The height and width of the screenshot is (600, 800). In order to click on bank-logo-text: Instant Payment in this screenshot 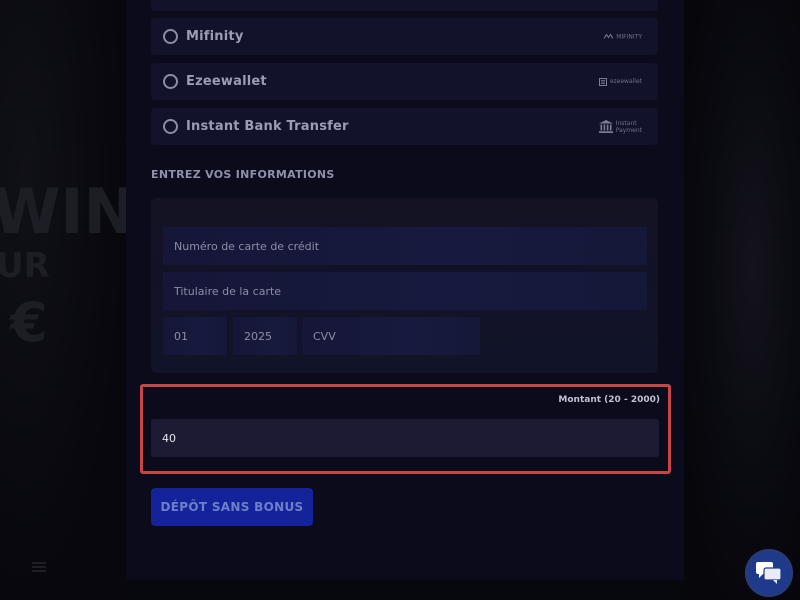, I will do `click(629, 127)`.